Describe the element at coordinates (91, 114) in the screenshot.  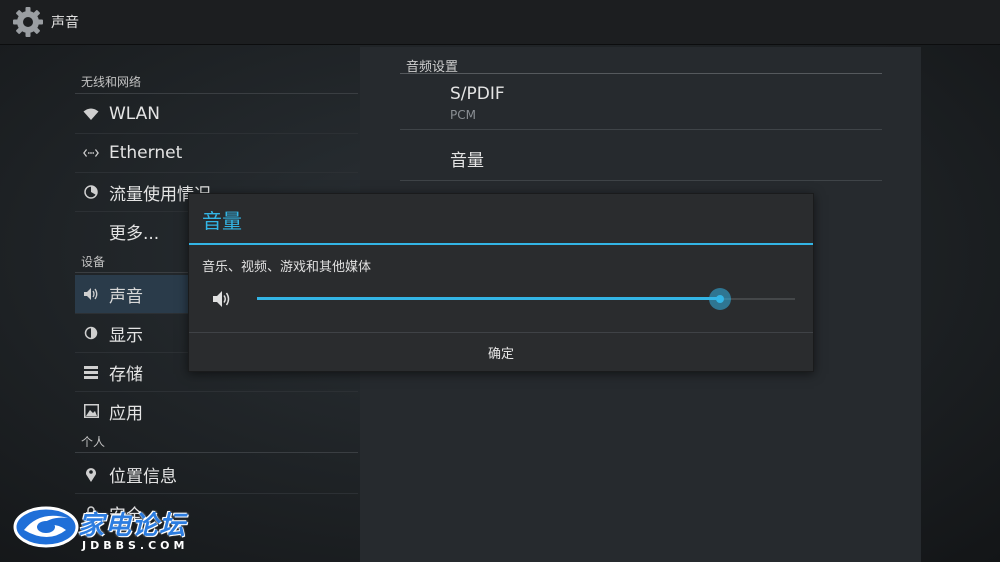
I see `wifi-icon` at that location.